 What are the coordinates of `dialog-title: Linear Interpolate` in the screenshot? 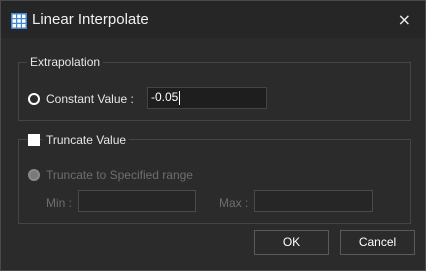 It's located at (90, 19).